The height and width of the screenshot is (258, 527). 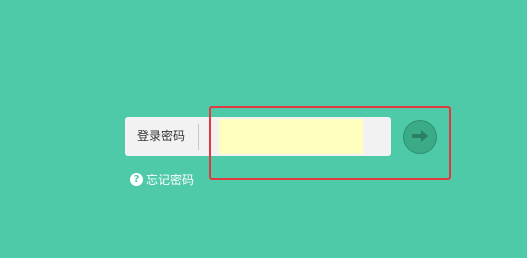 I want to click on label-divider, so click(x=198, y=137).